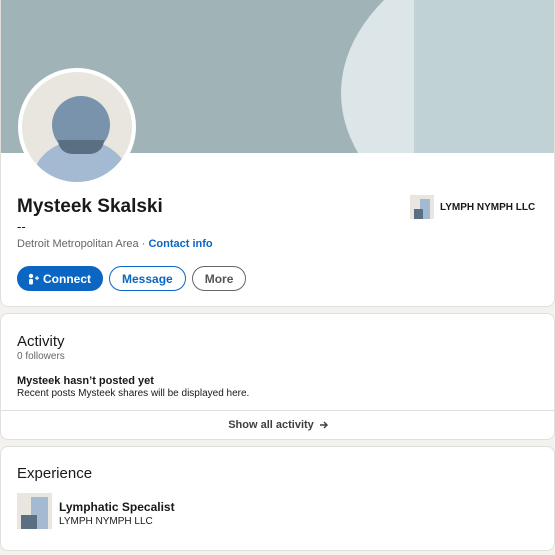 Image resolution: width=555 pixels, height=555 pixels. Describe the element at coordinates (117, 507) in the screenshot. I see `experience-item-title: Lymphatic Specalist` at that location.